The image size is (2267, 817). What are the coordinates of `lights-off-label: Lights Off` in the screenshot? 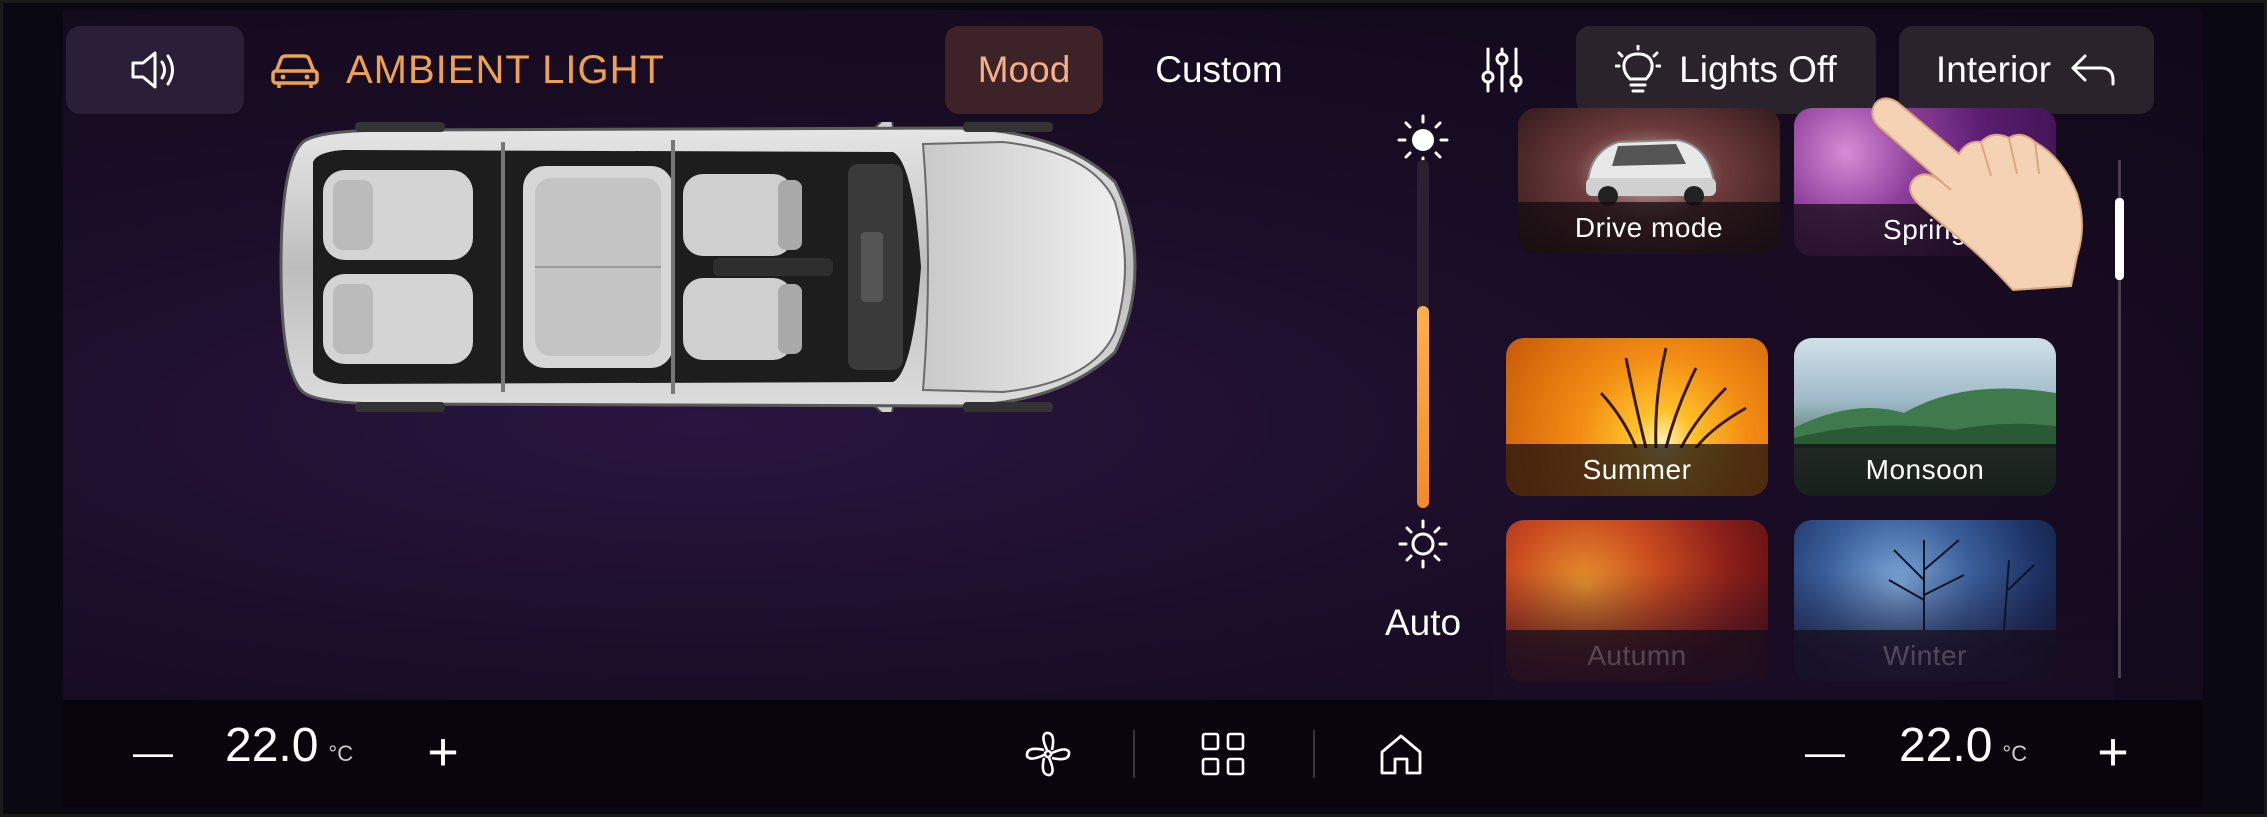 It's located at (1758, 69).